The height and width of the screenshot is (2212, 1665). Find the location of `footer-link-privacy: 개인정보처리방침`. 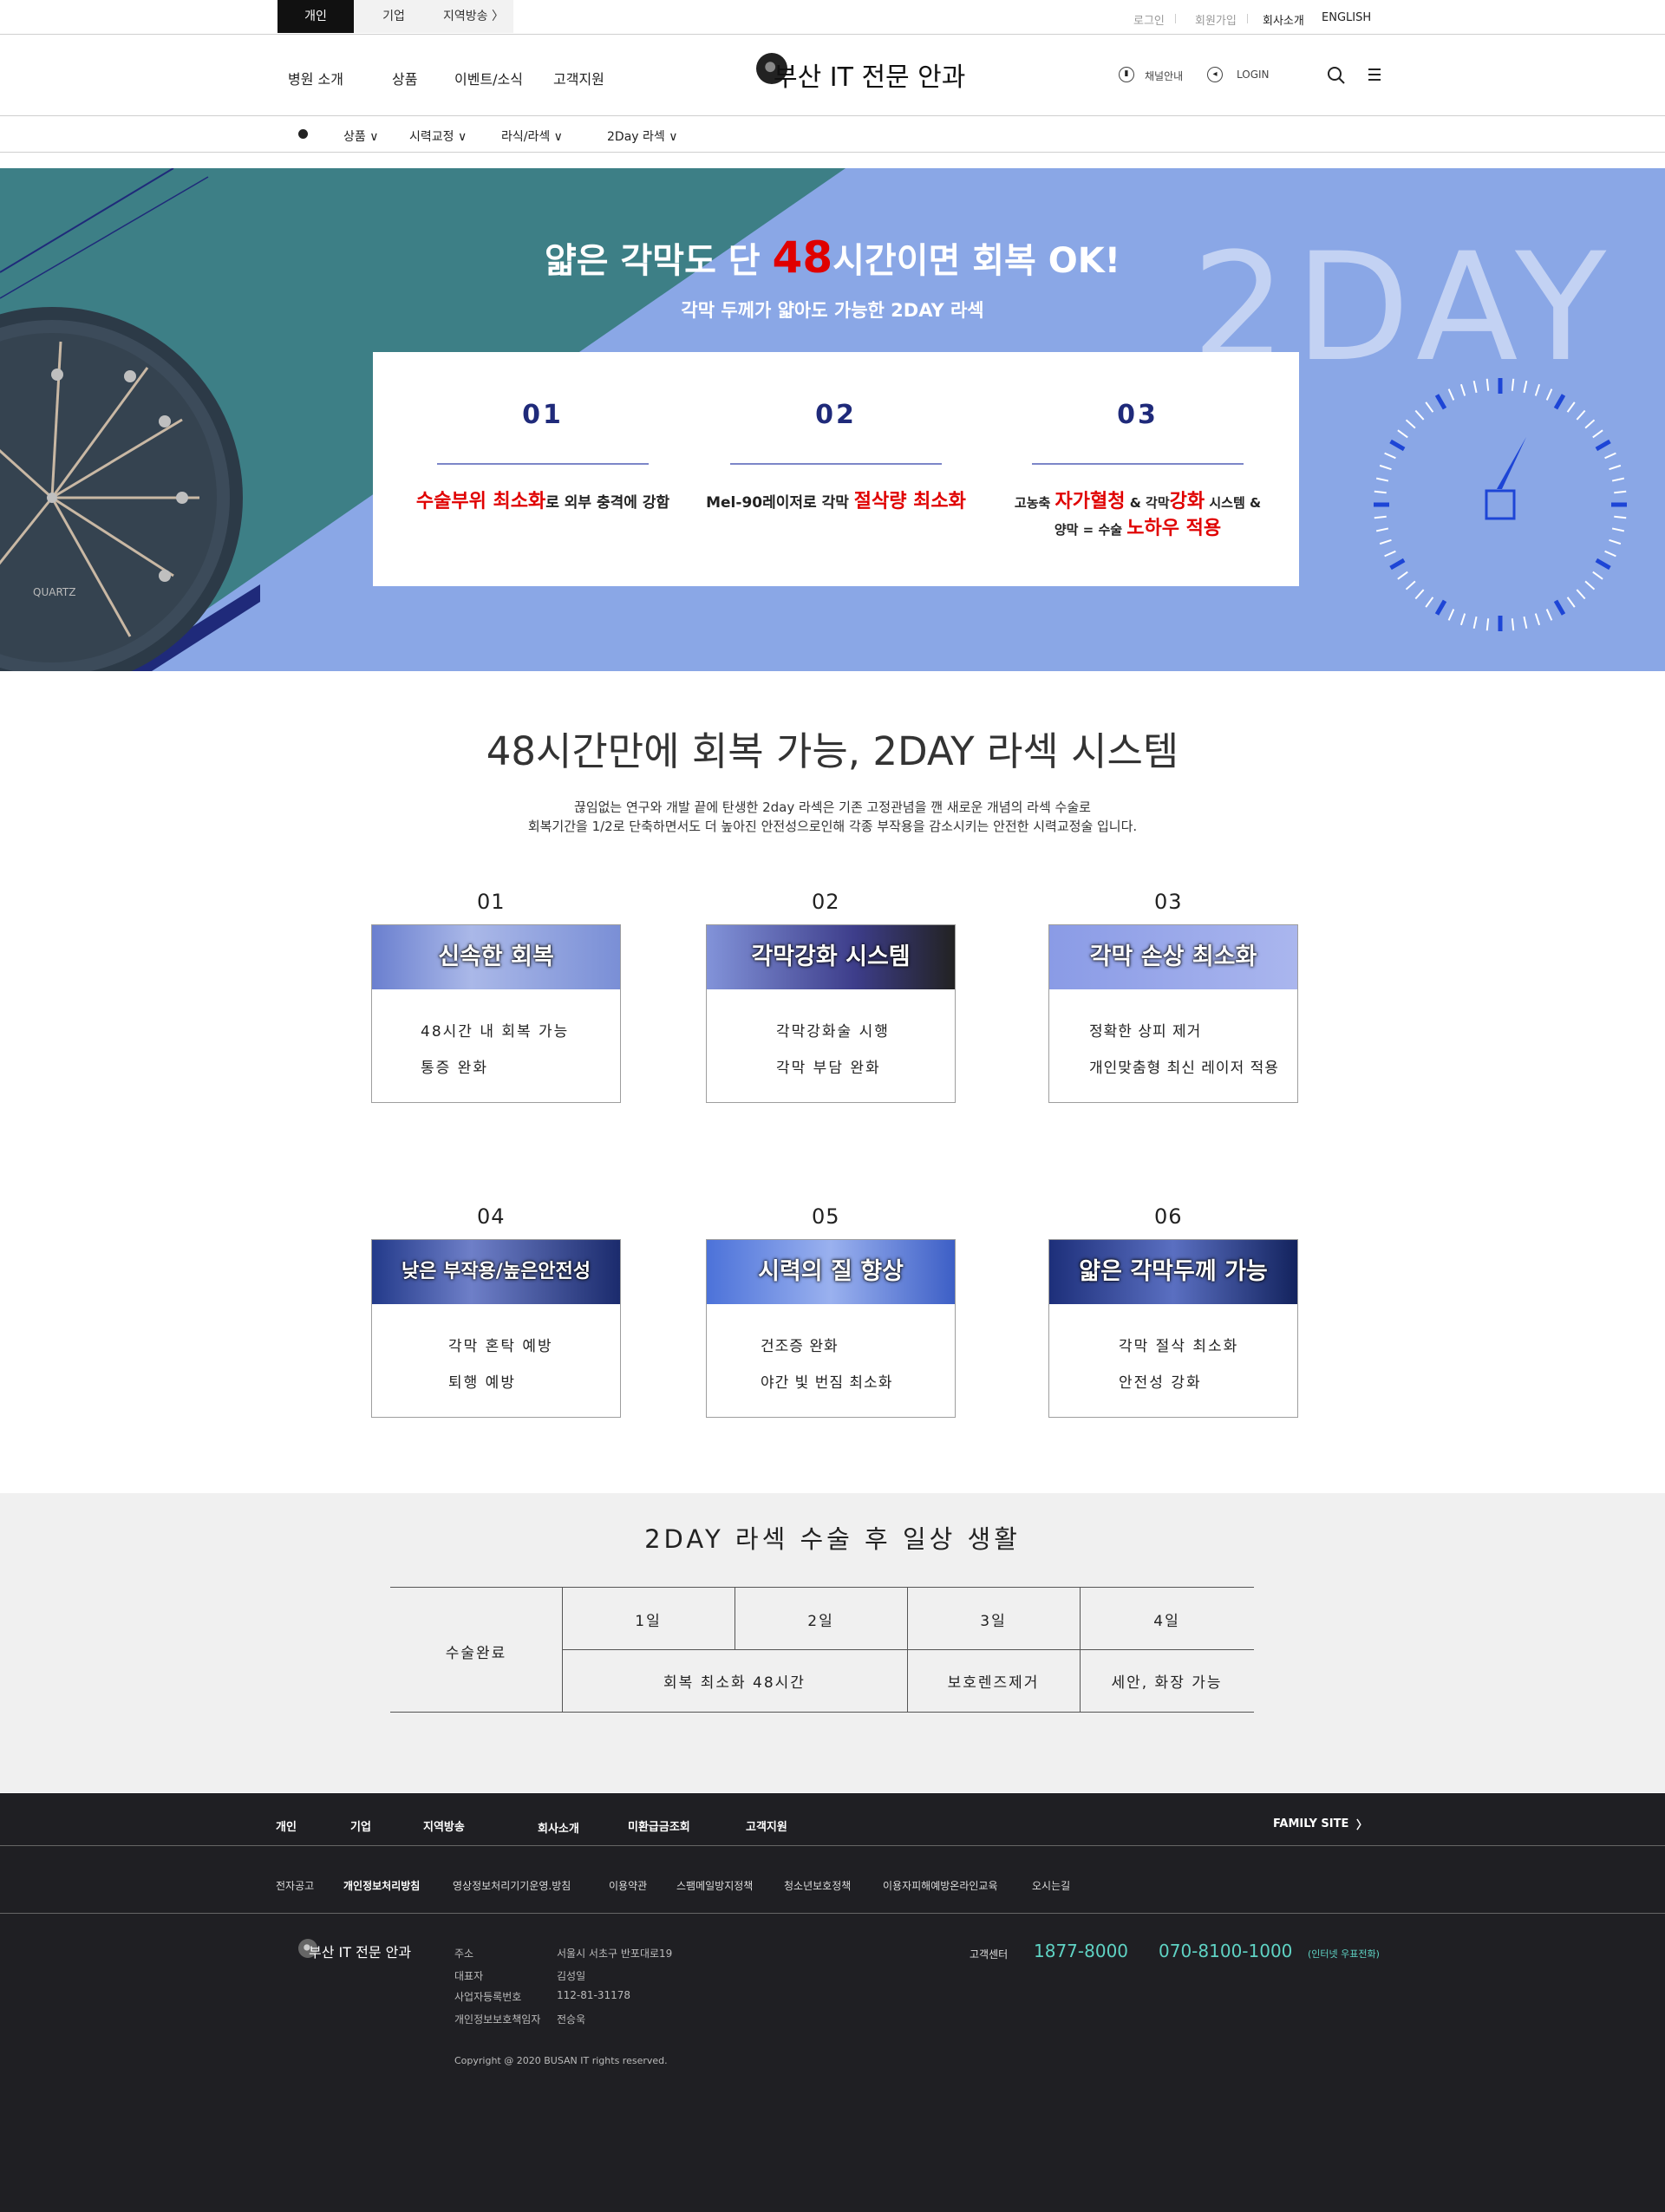

footer-link-privacy: 개인정보처리방침 is located at coordinates (381, 1885).